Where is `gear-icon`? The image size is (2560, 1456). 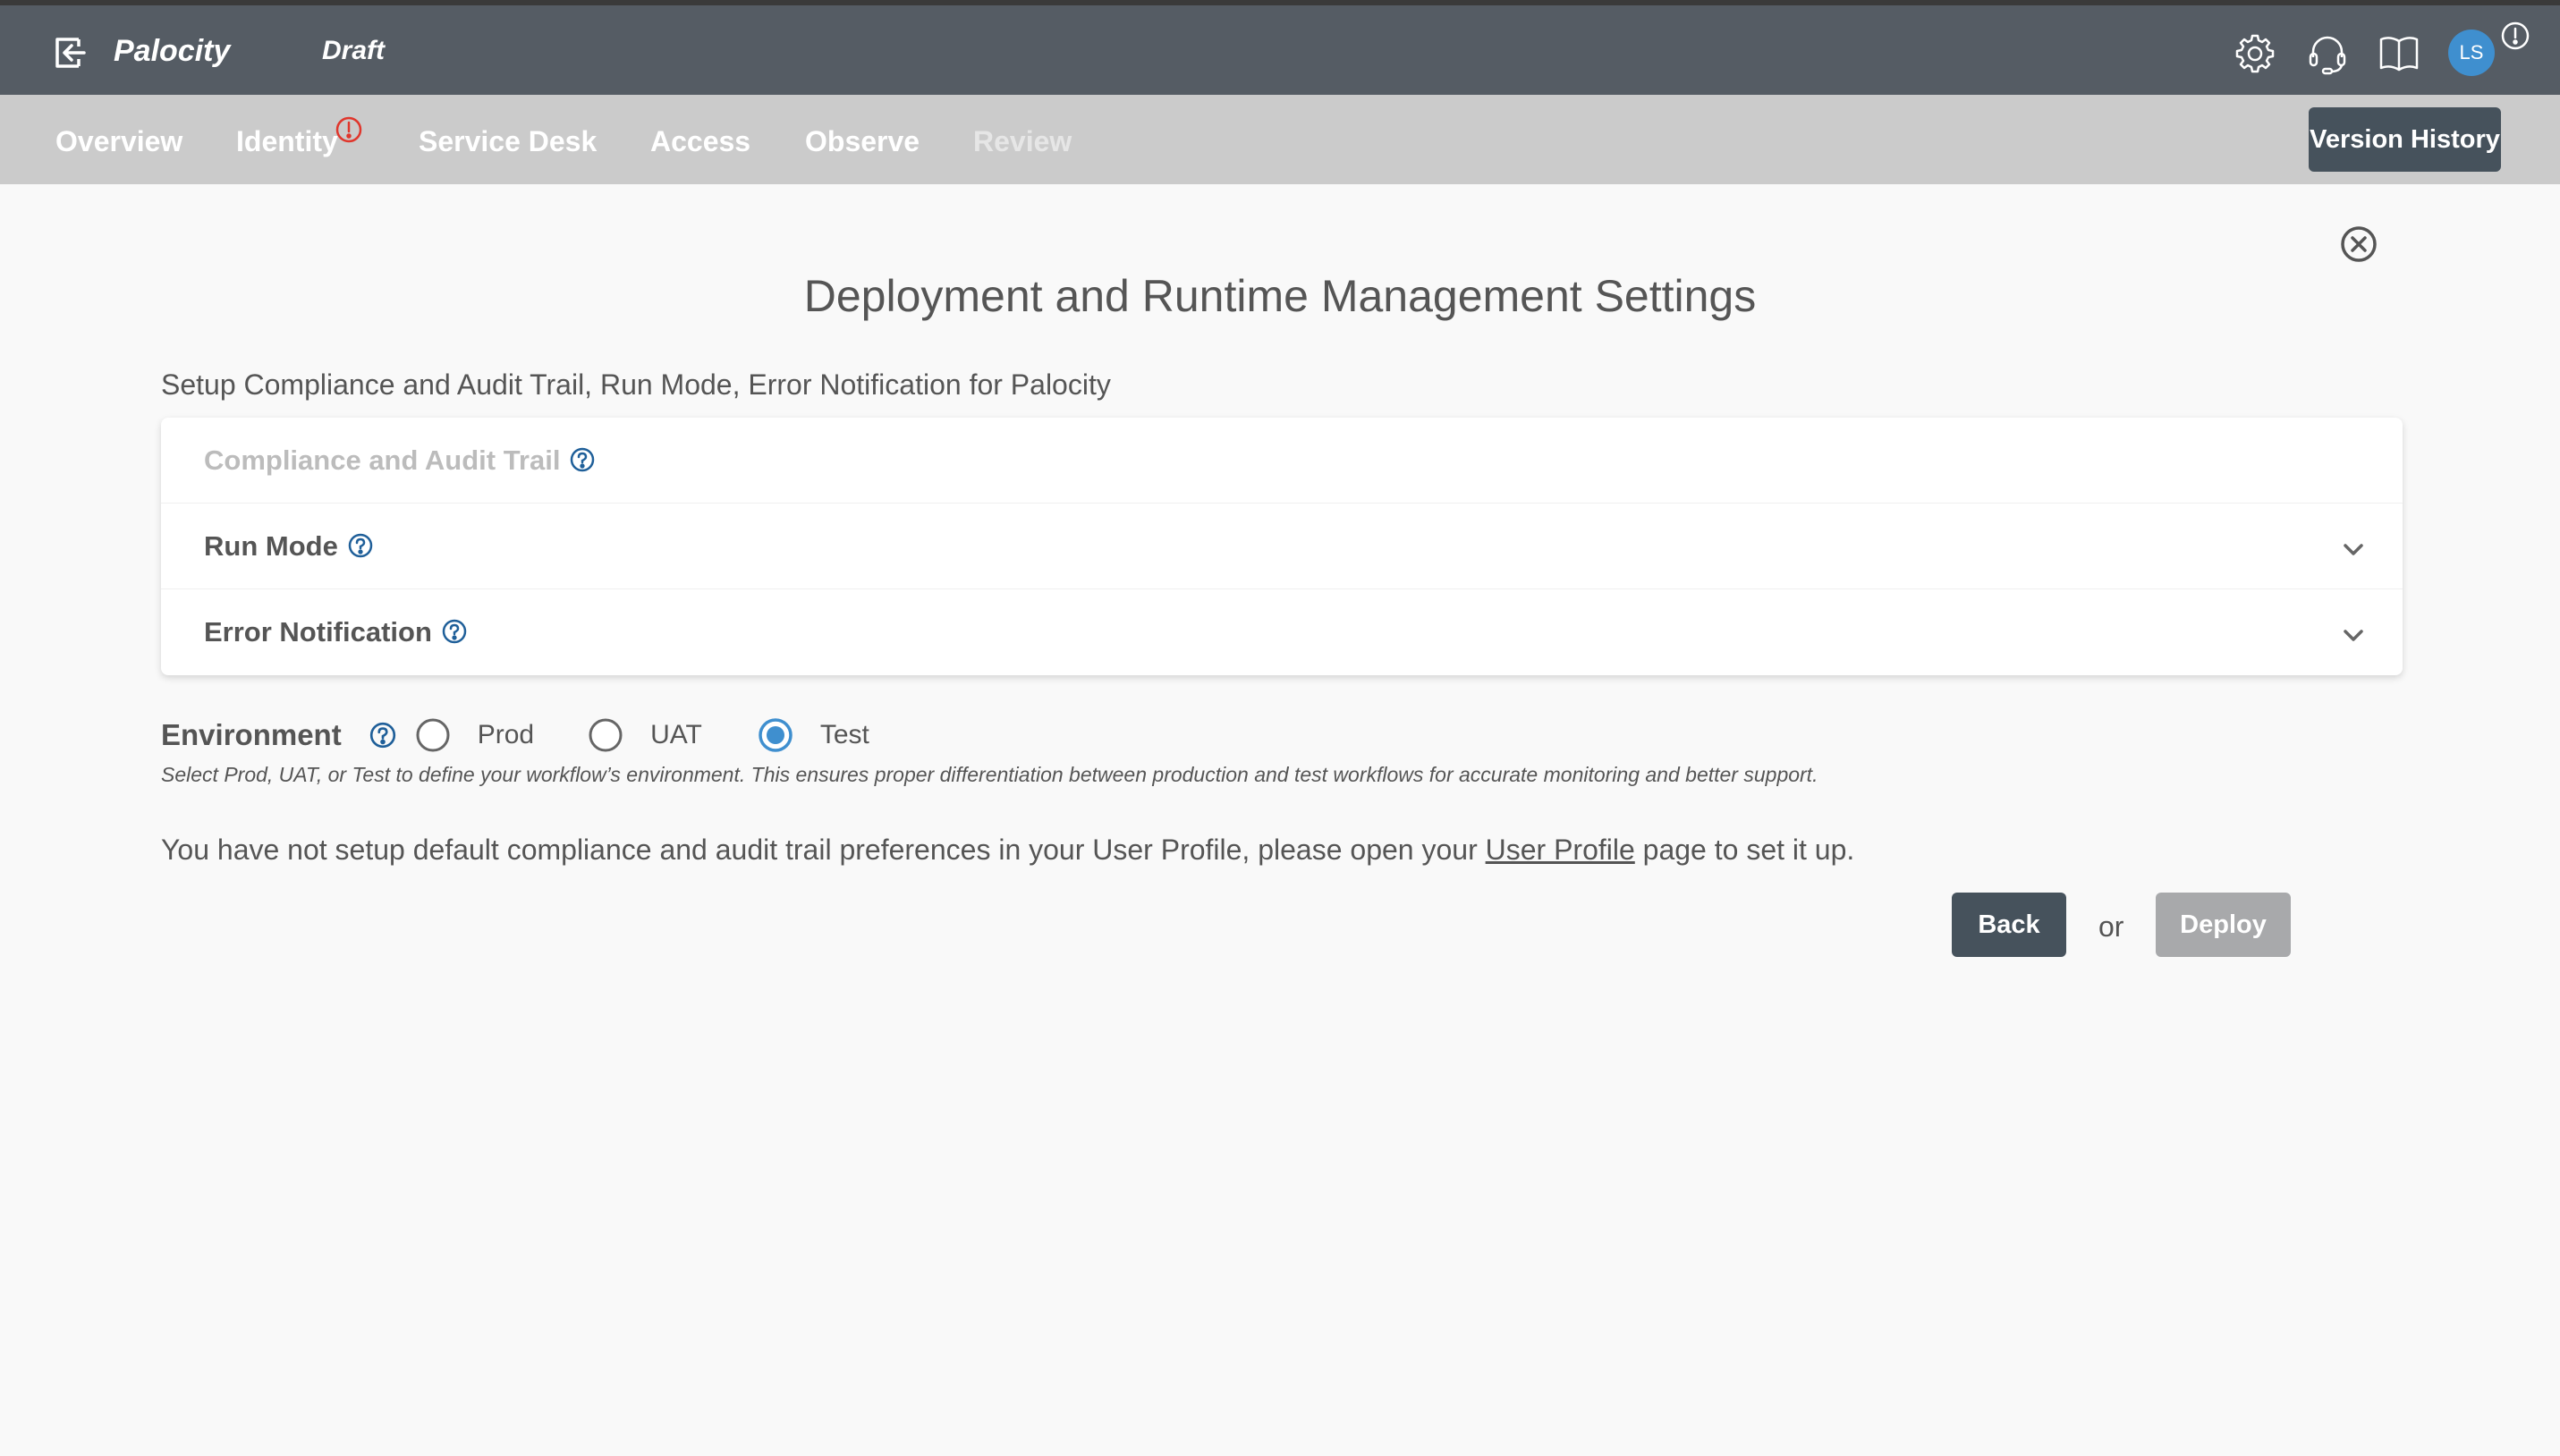 gear-icon is located at coordinates (2255, 53).